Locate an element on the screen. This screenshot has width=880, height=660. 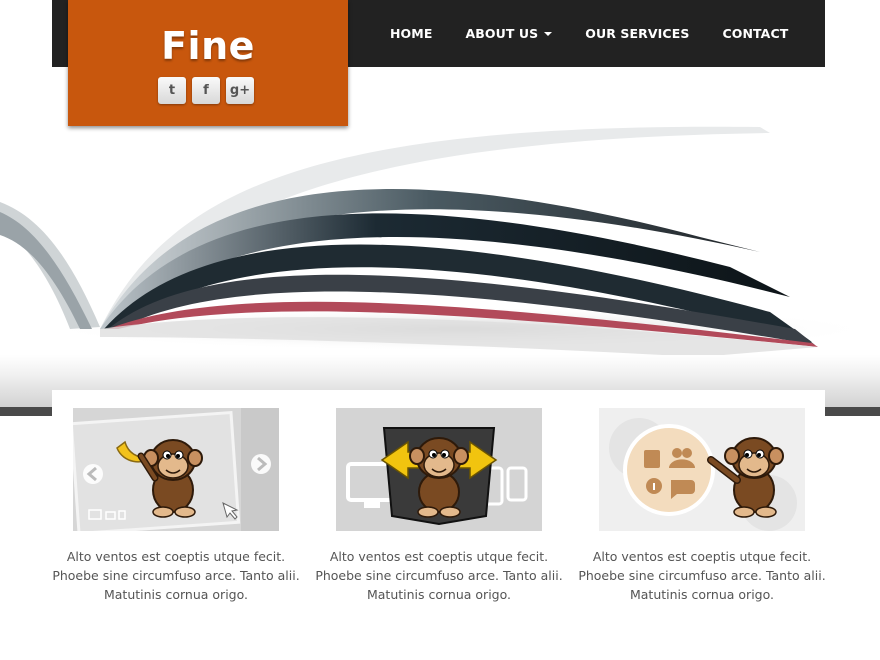
monkey-responsive-devices-illustration is located at coordinates (439, 469).